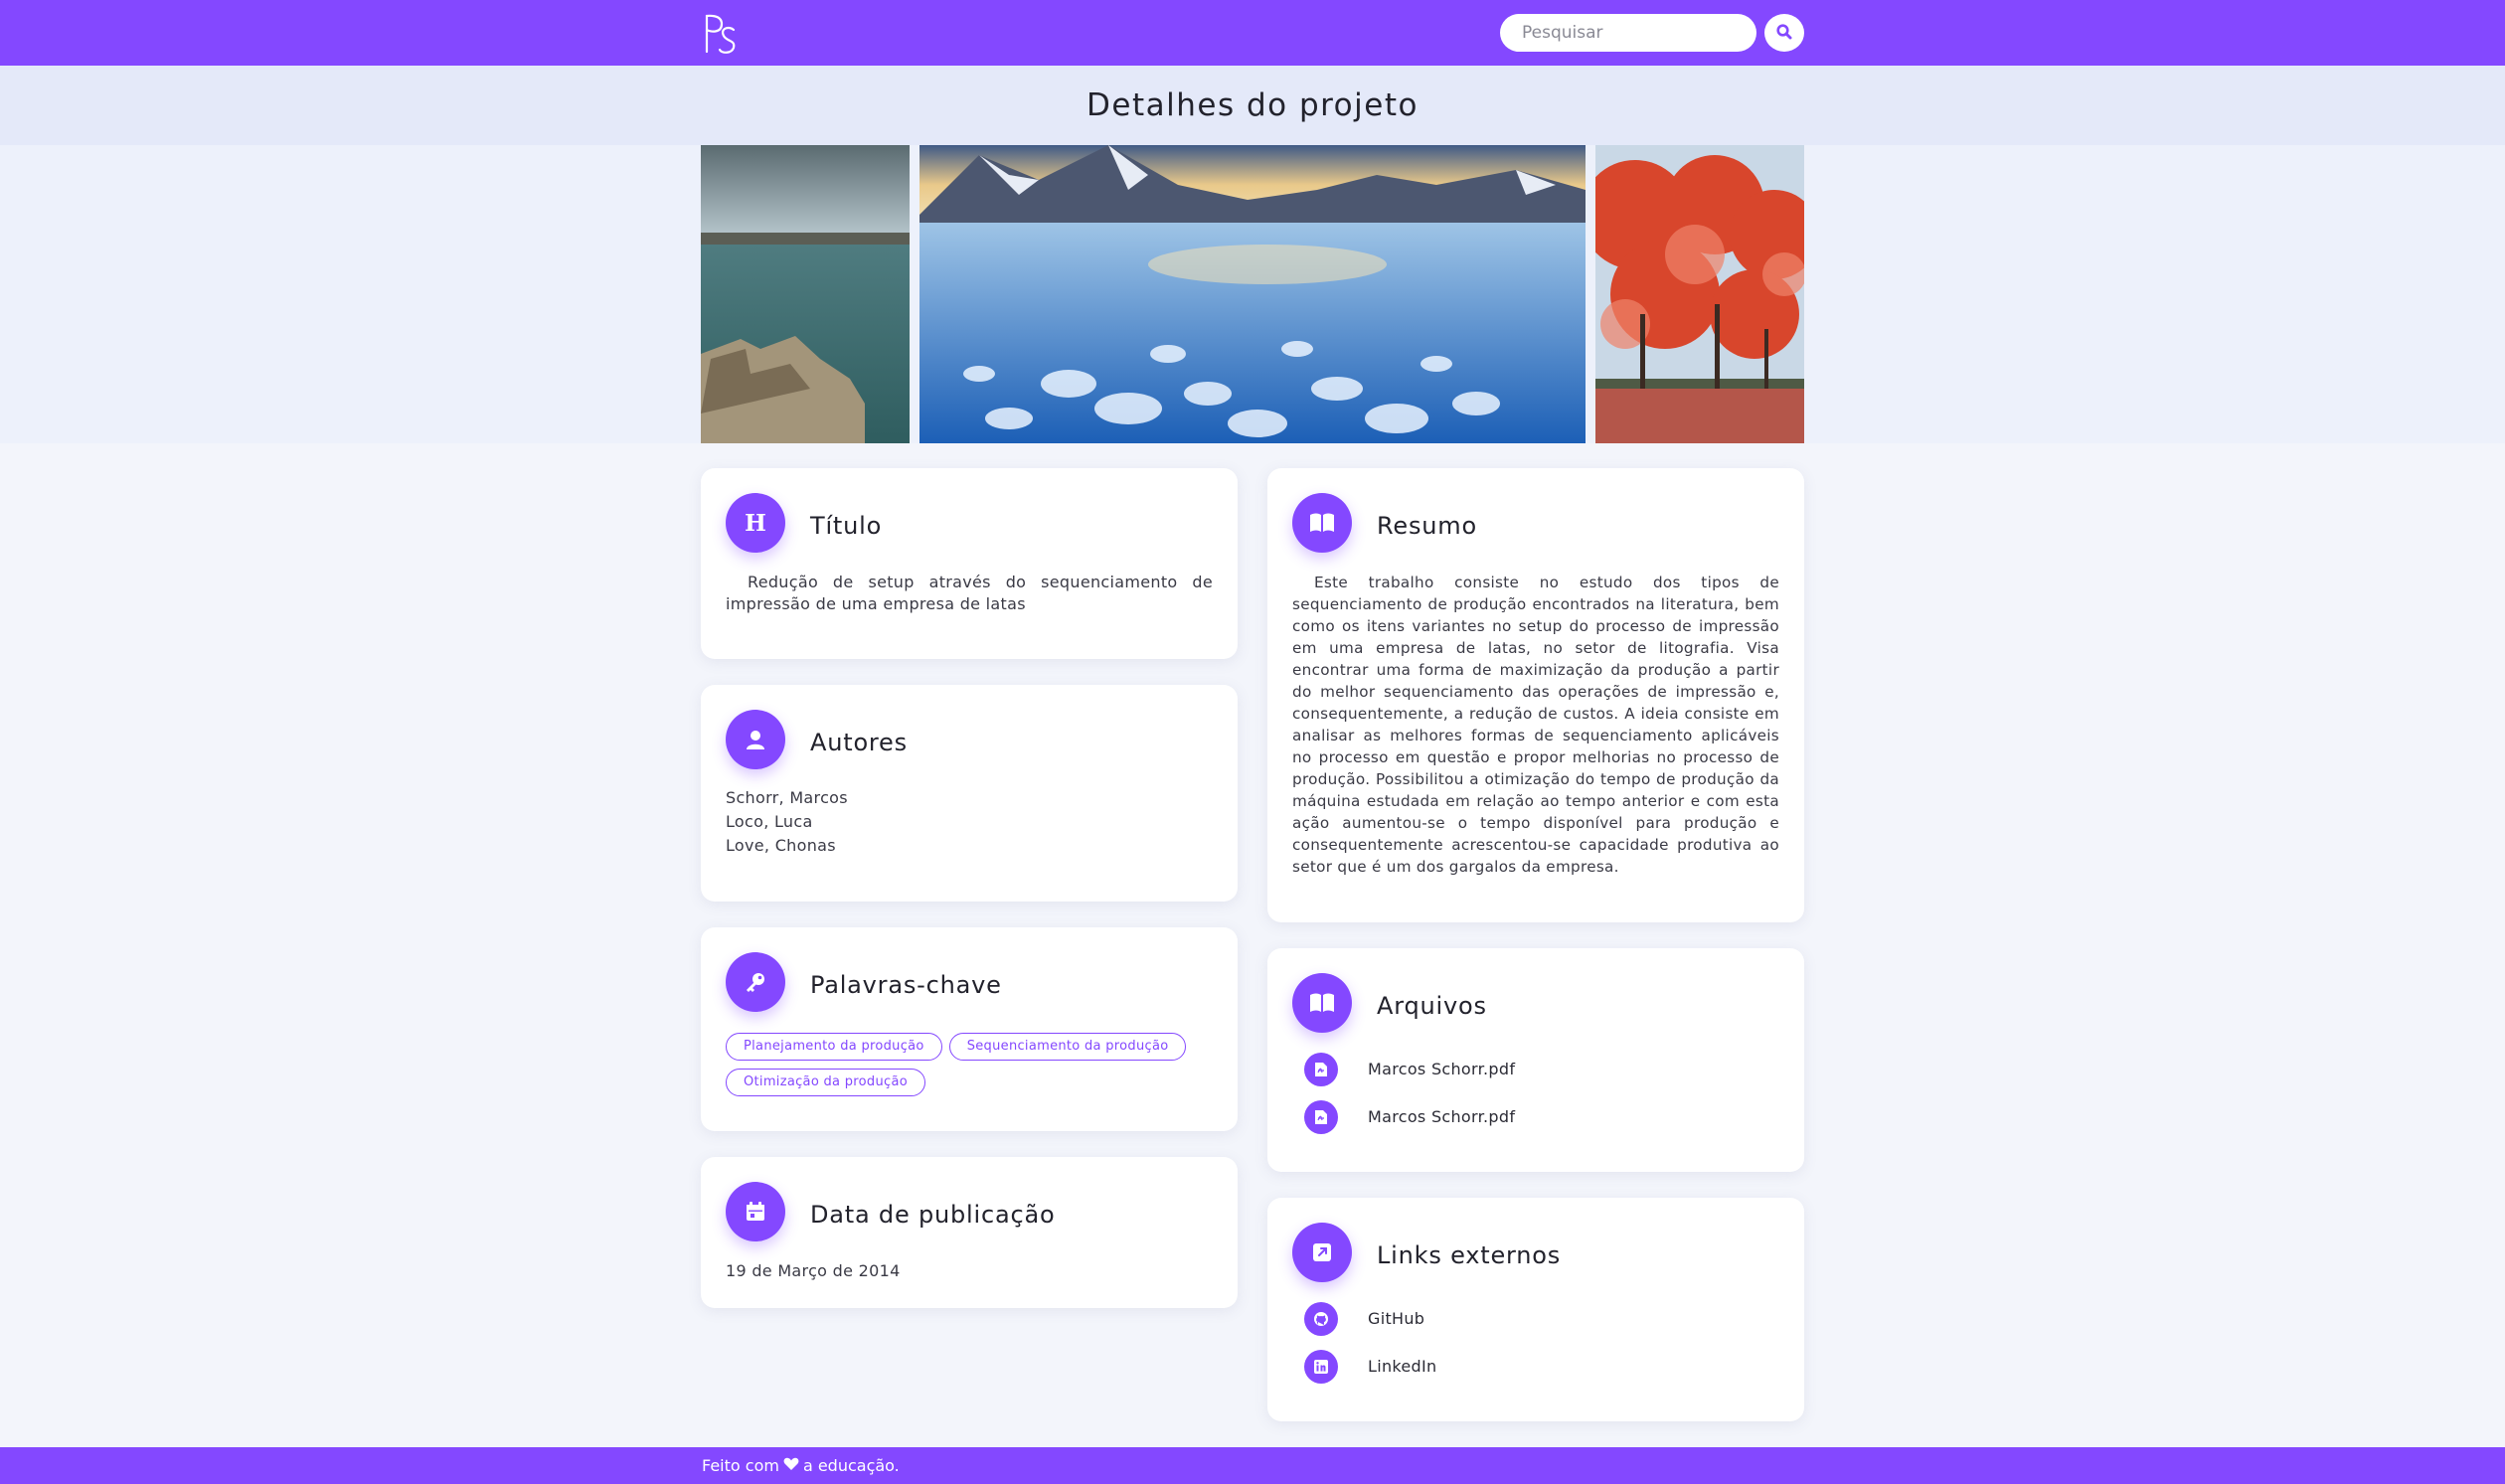 The height and width of the screenshot is (1484, 2505). I want to click on files-list: Marcos Schorr.pdf Marcos Schorr.pdf, so click(1535, 1093).